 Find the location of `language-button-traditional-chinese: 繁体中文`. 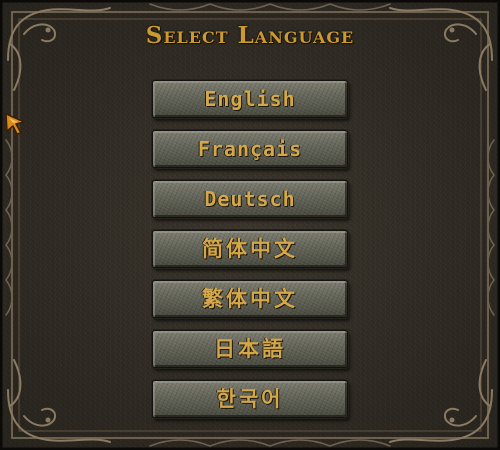

language-button-traditional-chinese: 繁体中文 is located at coordinates (250, 299).